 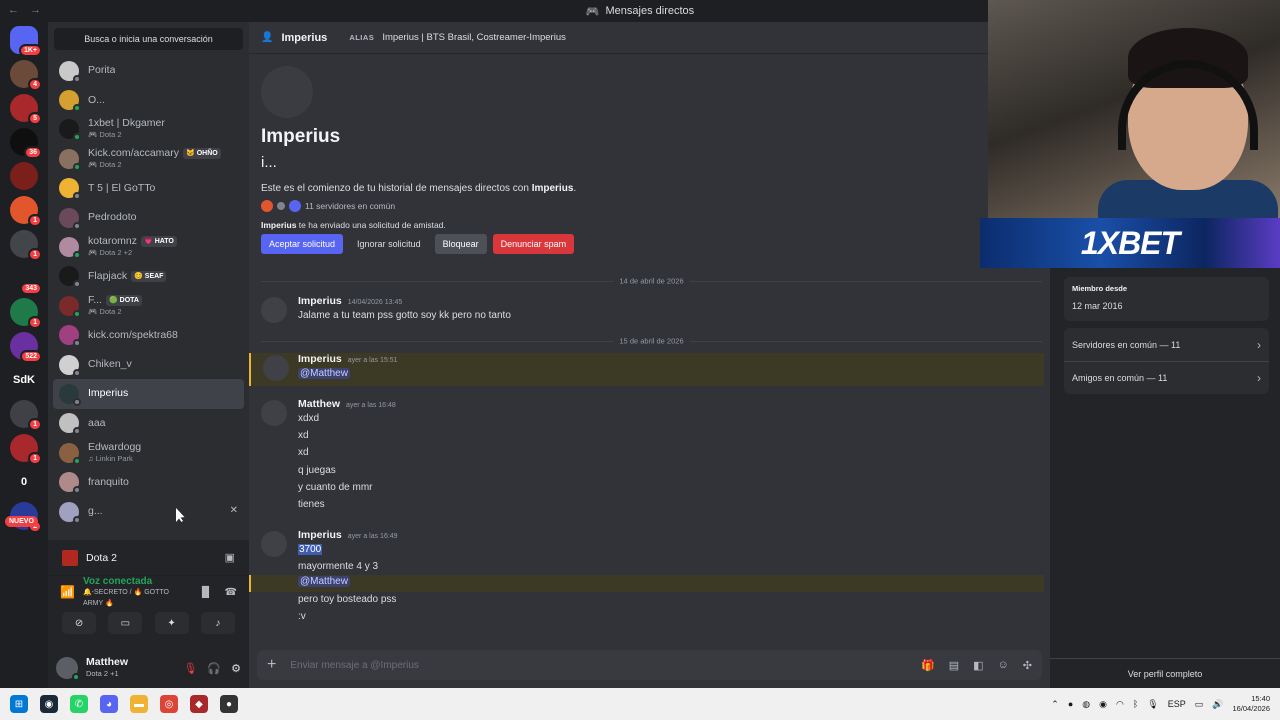 I want to click on dm-name-row: Pedrodoto, so click(x=112, y=217).